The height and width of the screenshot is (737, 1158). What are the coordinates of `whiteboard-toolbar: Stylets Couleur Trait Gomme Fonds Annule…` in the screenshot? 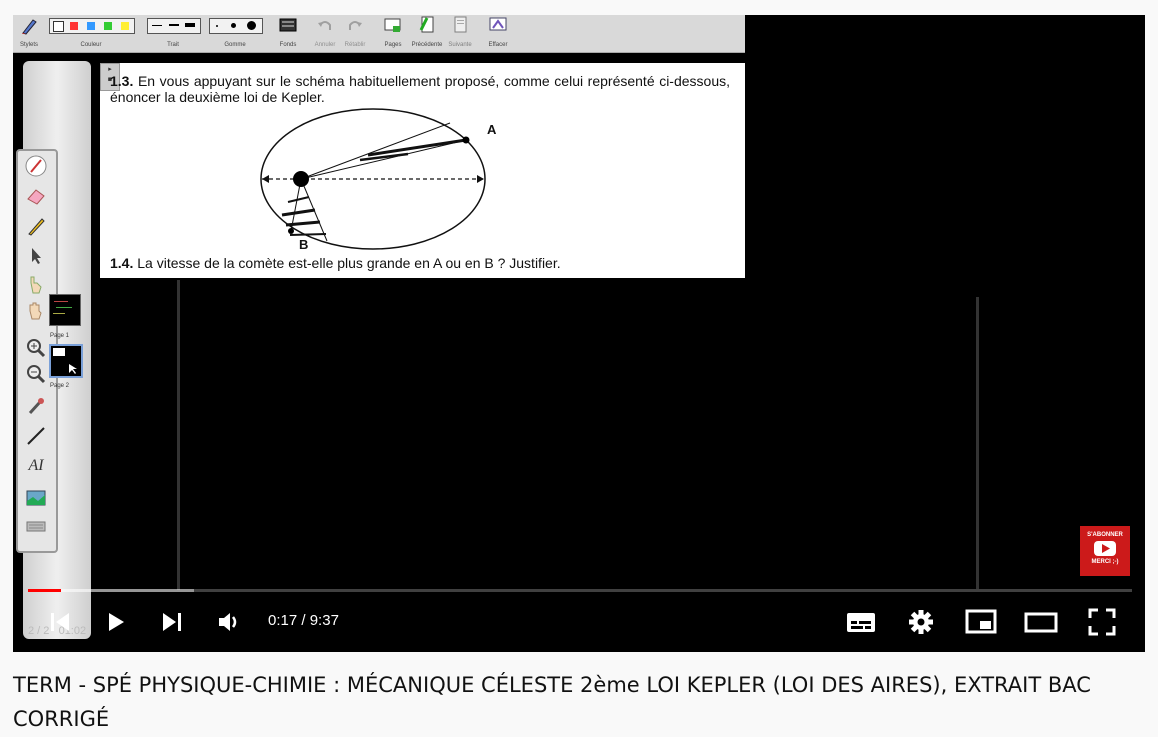 It's located at (379, 34).